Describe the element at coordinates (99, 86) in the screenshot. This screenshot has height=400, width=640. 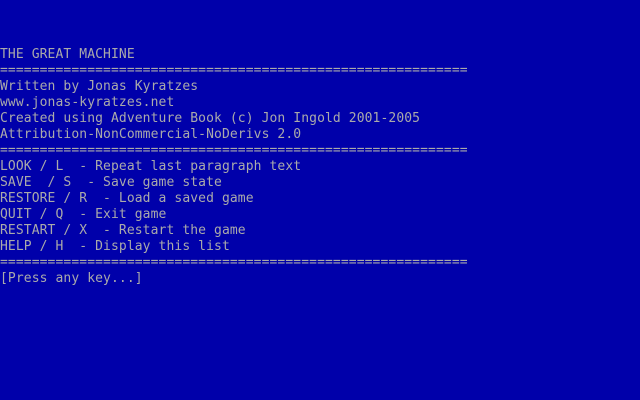
I see `author-credit: Written by Jonas Kyratzes` at that location.